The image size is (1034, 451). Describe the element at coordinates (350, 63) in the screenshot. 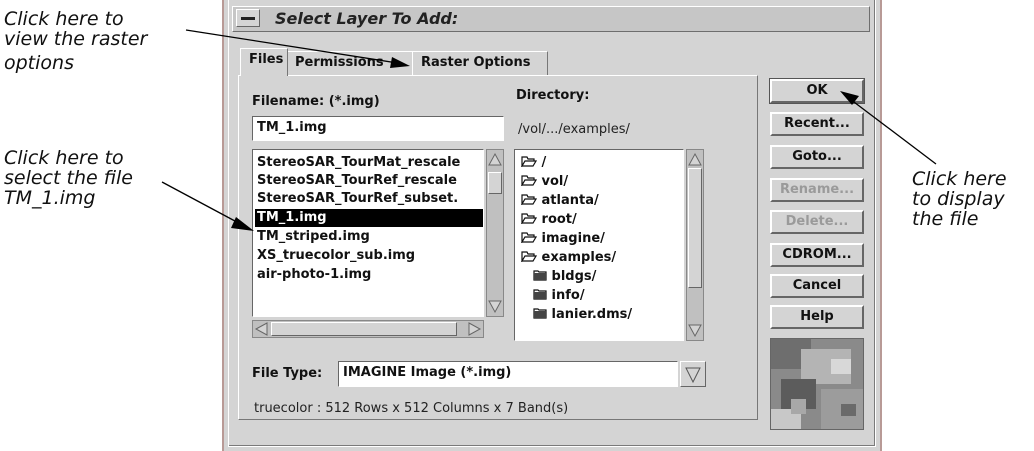

I see `tab-permissions: Permissions` at that location.